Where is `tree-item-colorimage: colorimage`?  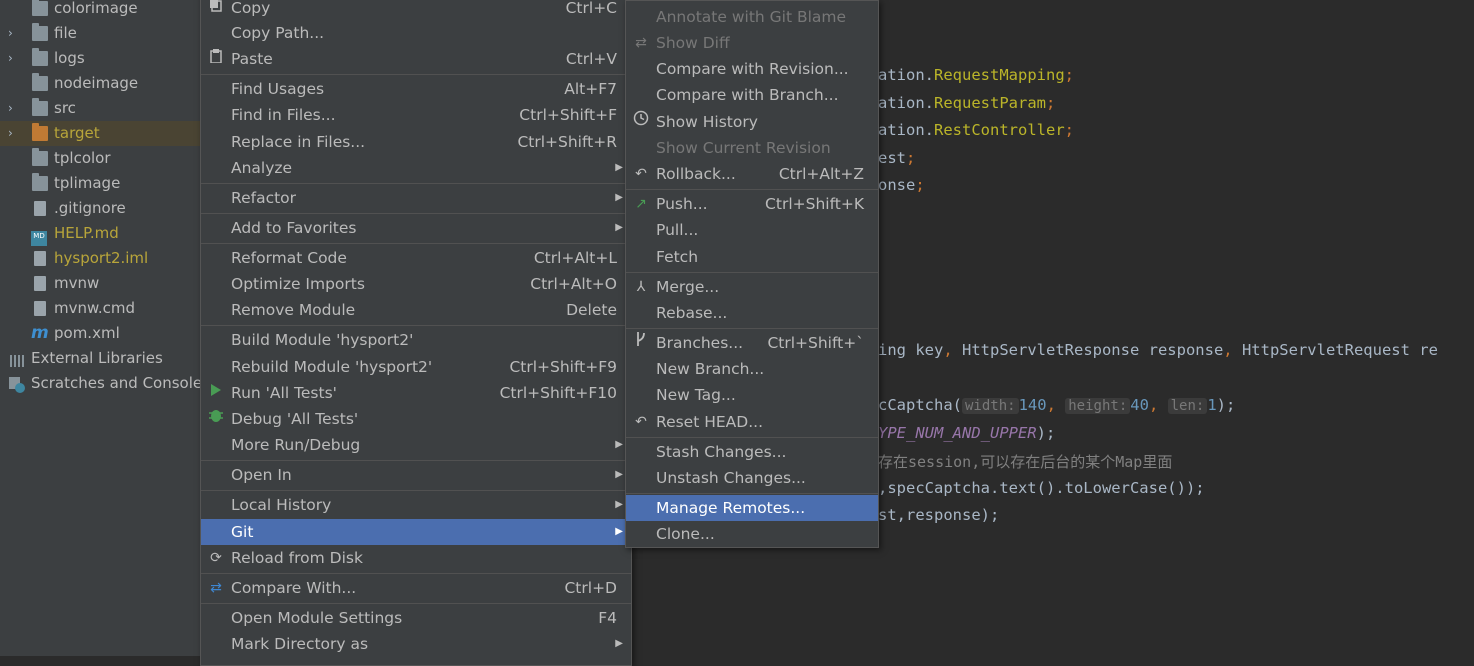 tree-item-colorimage: colorimage is located at coordinates (101, 10).